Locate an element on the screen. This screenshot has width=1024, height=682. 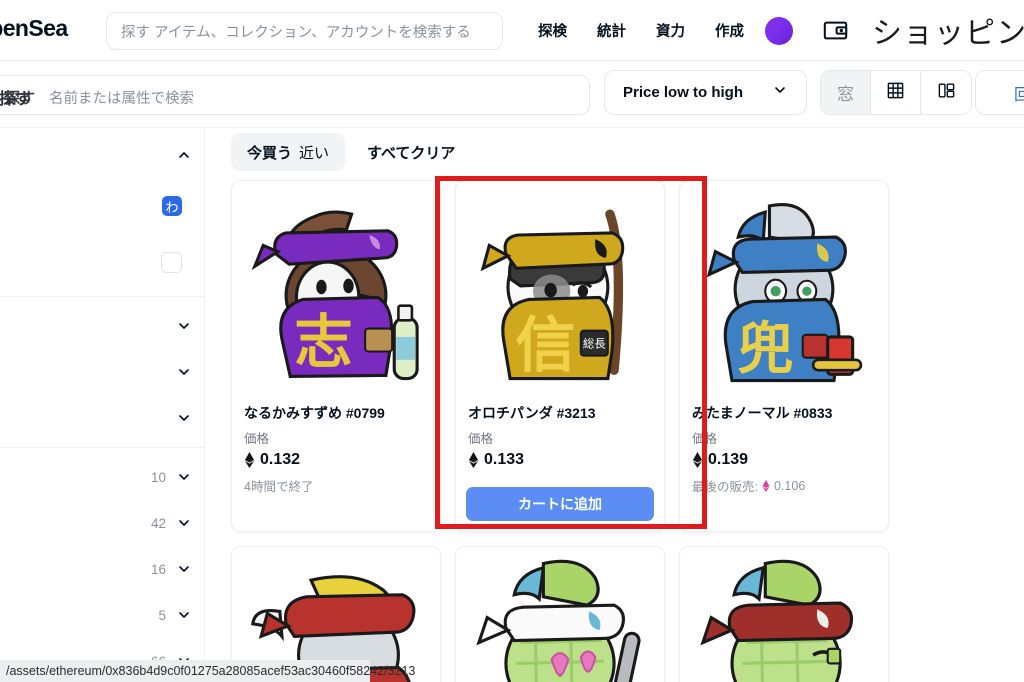
window-view-icon: 窓 is located at coordinates (845, 94).